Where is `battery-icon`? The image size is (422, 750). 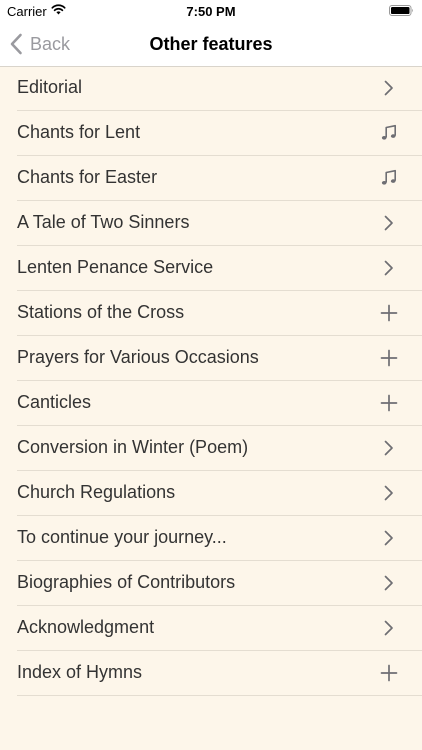
battery-icon is located at coordinates (401, 10).